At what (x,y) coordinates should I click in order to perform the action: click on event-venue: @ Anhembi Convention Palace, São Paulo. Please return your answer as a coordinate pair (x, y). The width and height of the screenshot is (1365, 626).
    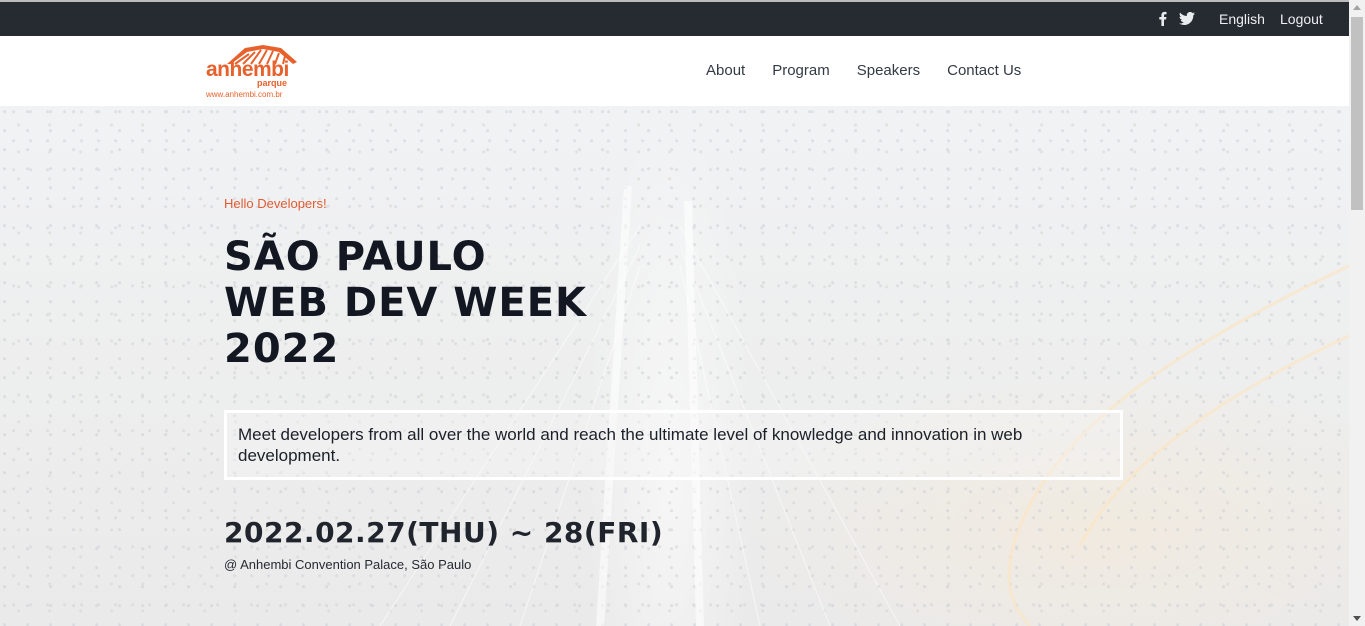
    Looking at the image, I should click on (348, 564).